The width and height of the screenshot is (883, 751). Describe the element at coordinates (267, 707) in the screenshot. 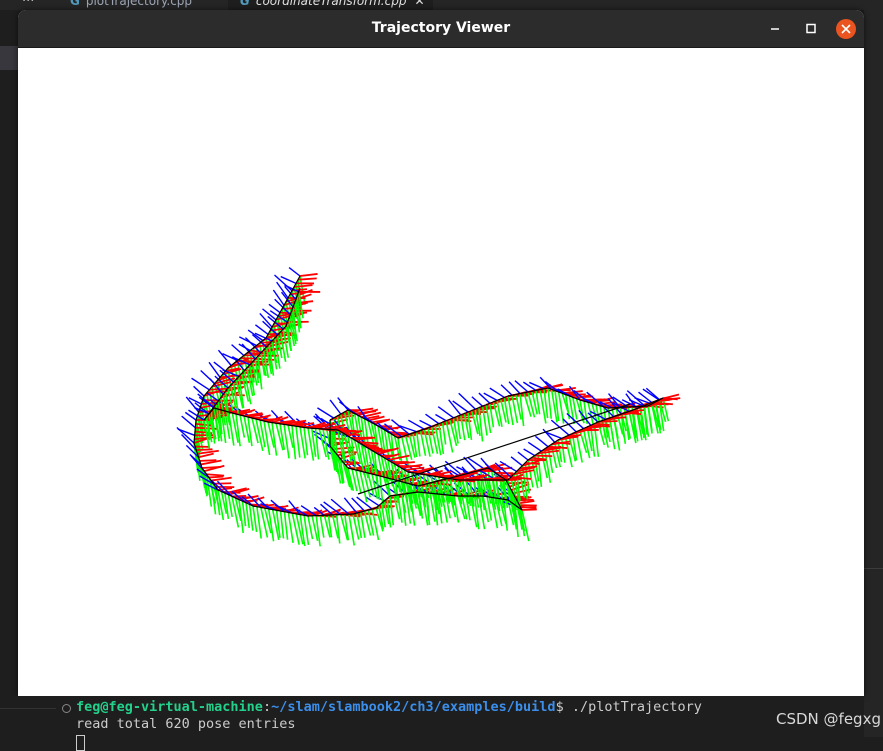

I see `terminal-sep: :` at that location.